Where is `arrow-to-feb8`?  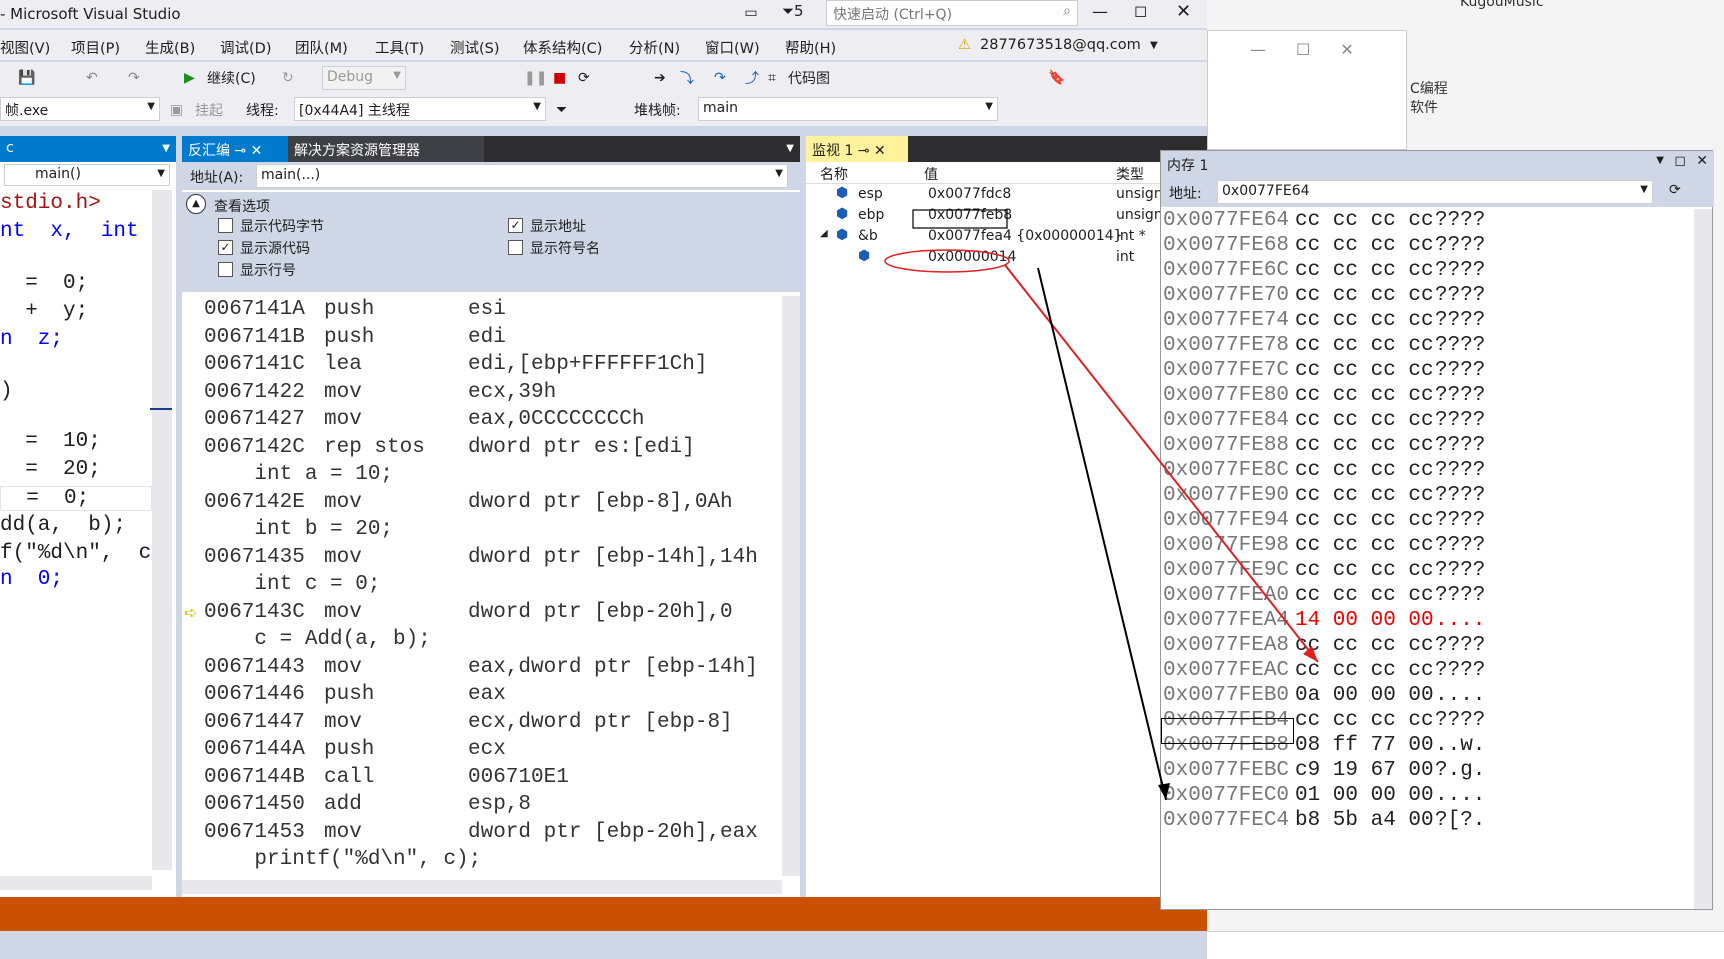
arrow-to-feb8 is located at coordinates (1102, 534).